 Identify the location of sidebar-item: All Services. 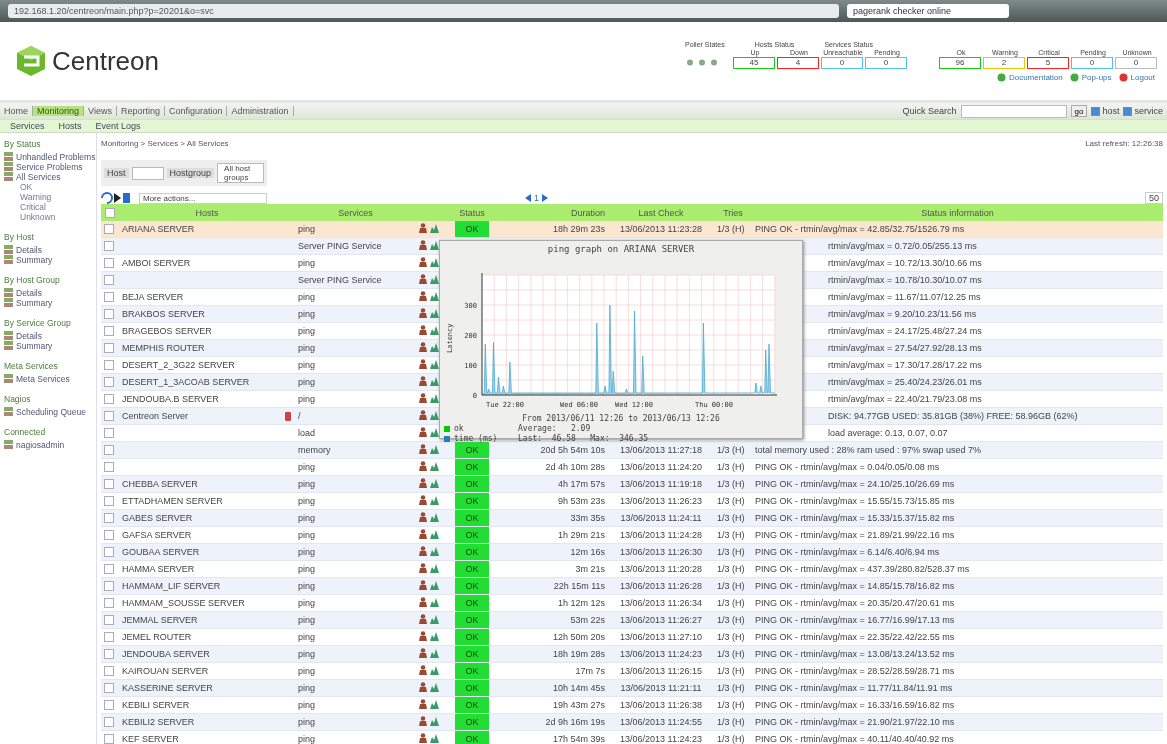
(38, 177).